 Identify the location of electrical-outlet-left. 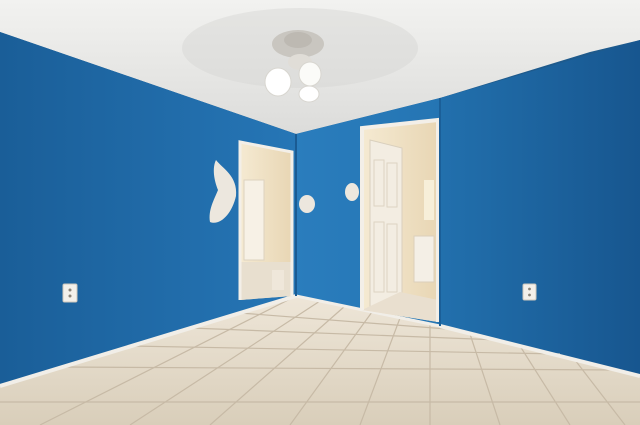
(70, 293).